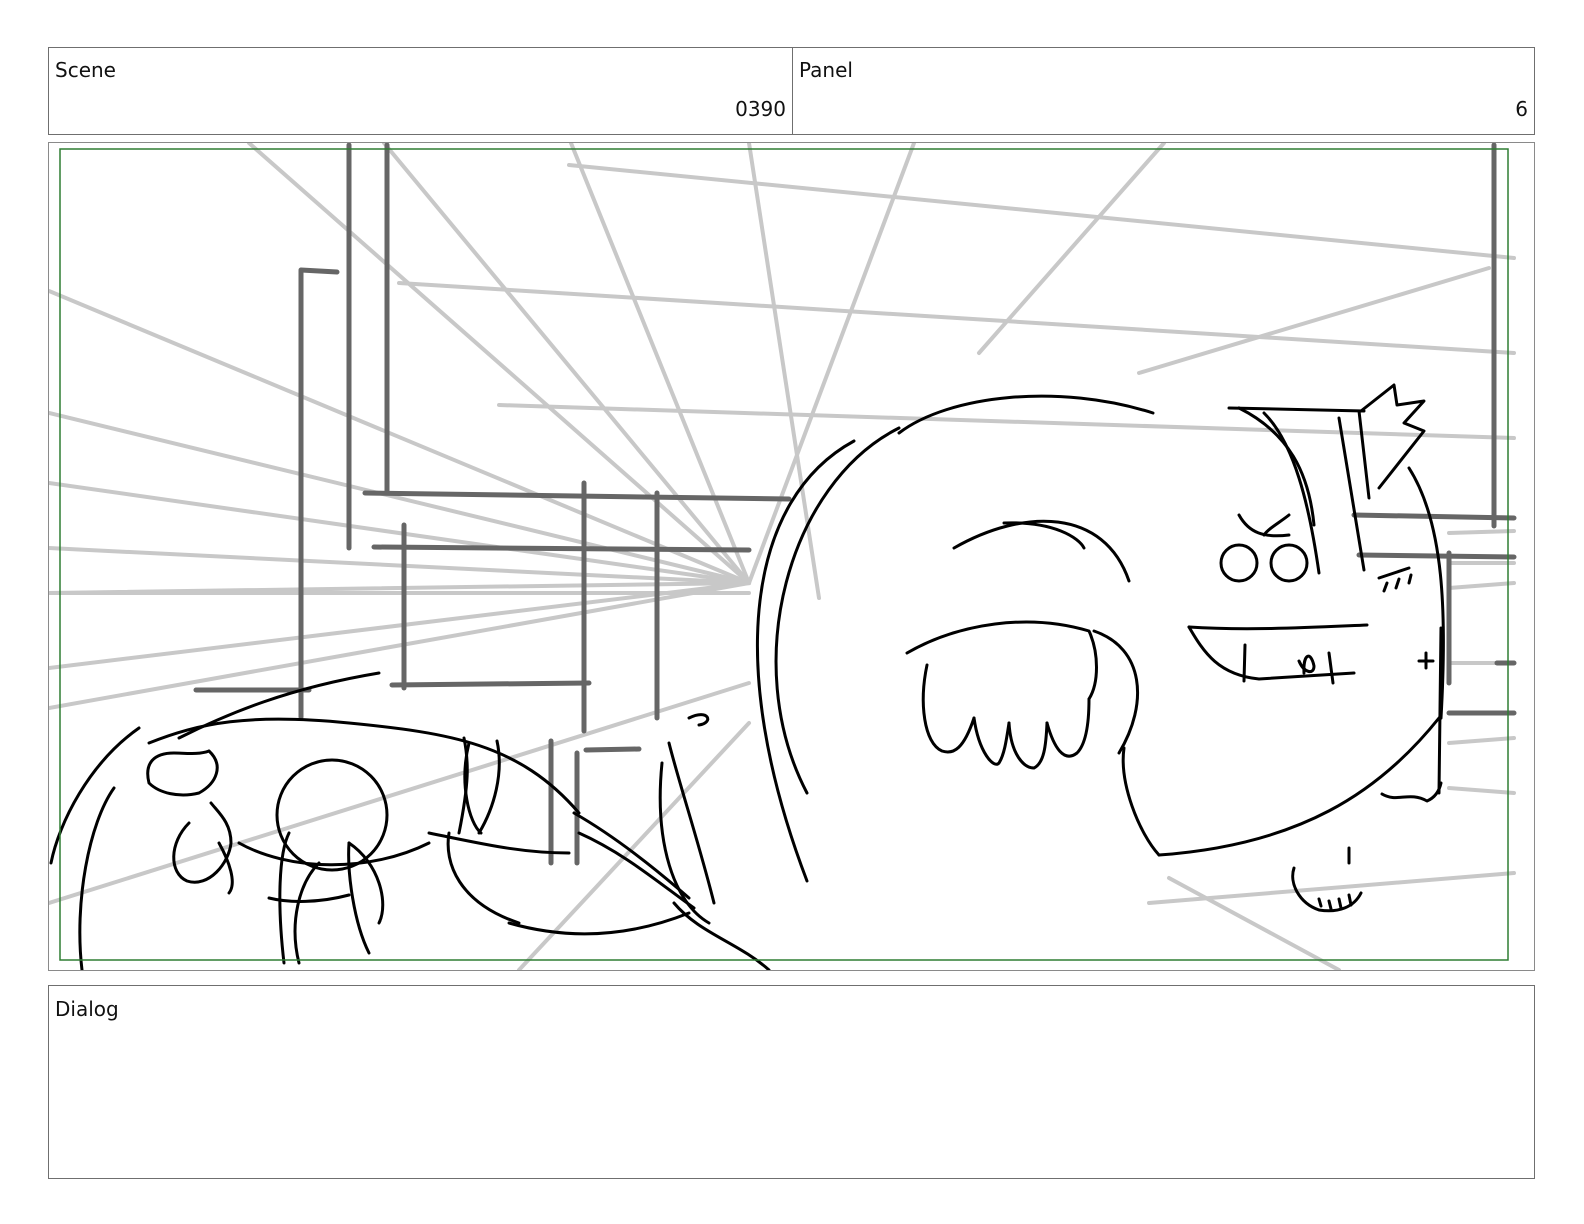 The image size is (1584, 1224). I want to click on panel-cell: Panel 6, so click(1163, 91).